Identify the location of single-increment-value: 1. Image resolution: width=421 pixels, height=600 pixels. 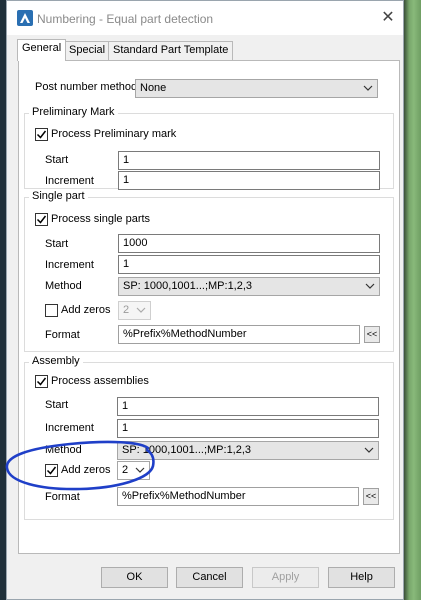
(126, 264).